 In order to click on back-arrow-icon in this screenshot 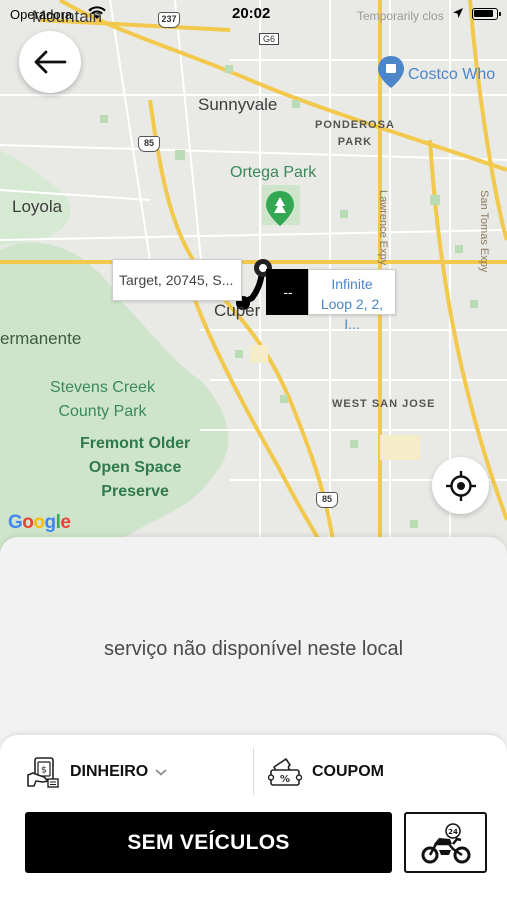, I will do `click(50, 62)`.